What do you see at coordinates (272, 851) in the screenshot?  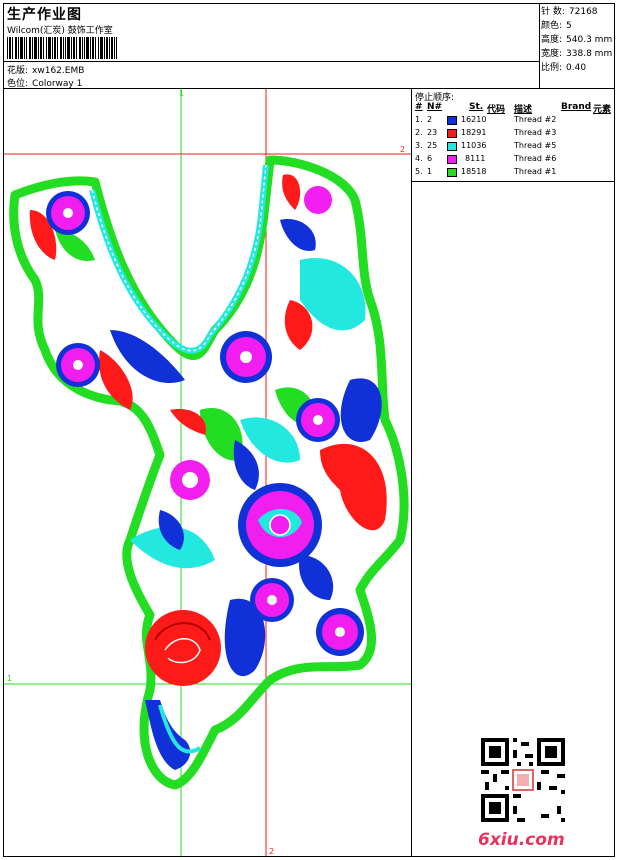 I see `guide-label-v2: 2` at bounding box center [272, 851].